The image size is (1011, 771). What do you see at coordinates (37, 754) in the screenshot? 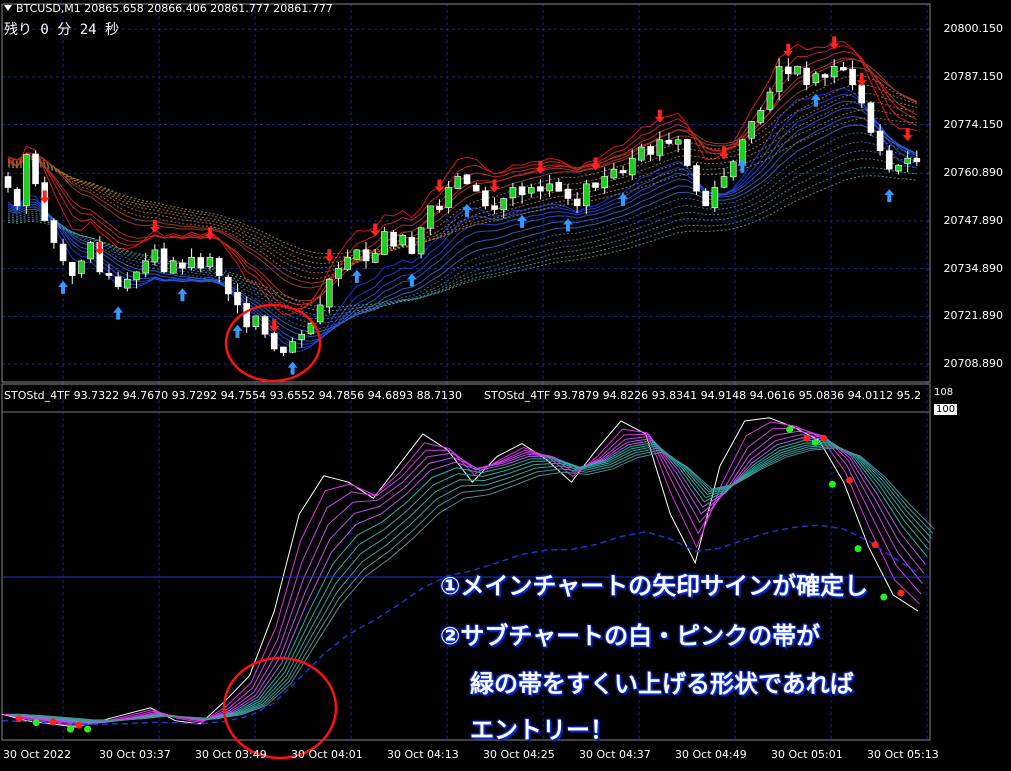
I see `time-tick: 30 Oct 2022` at bounding box center [37, 754].